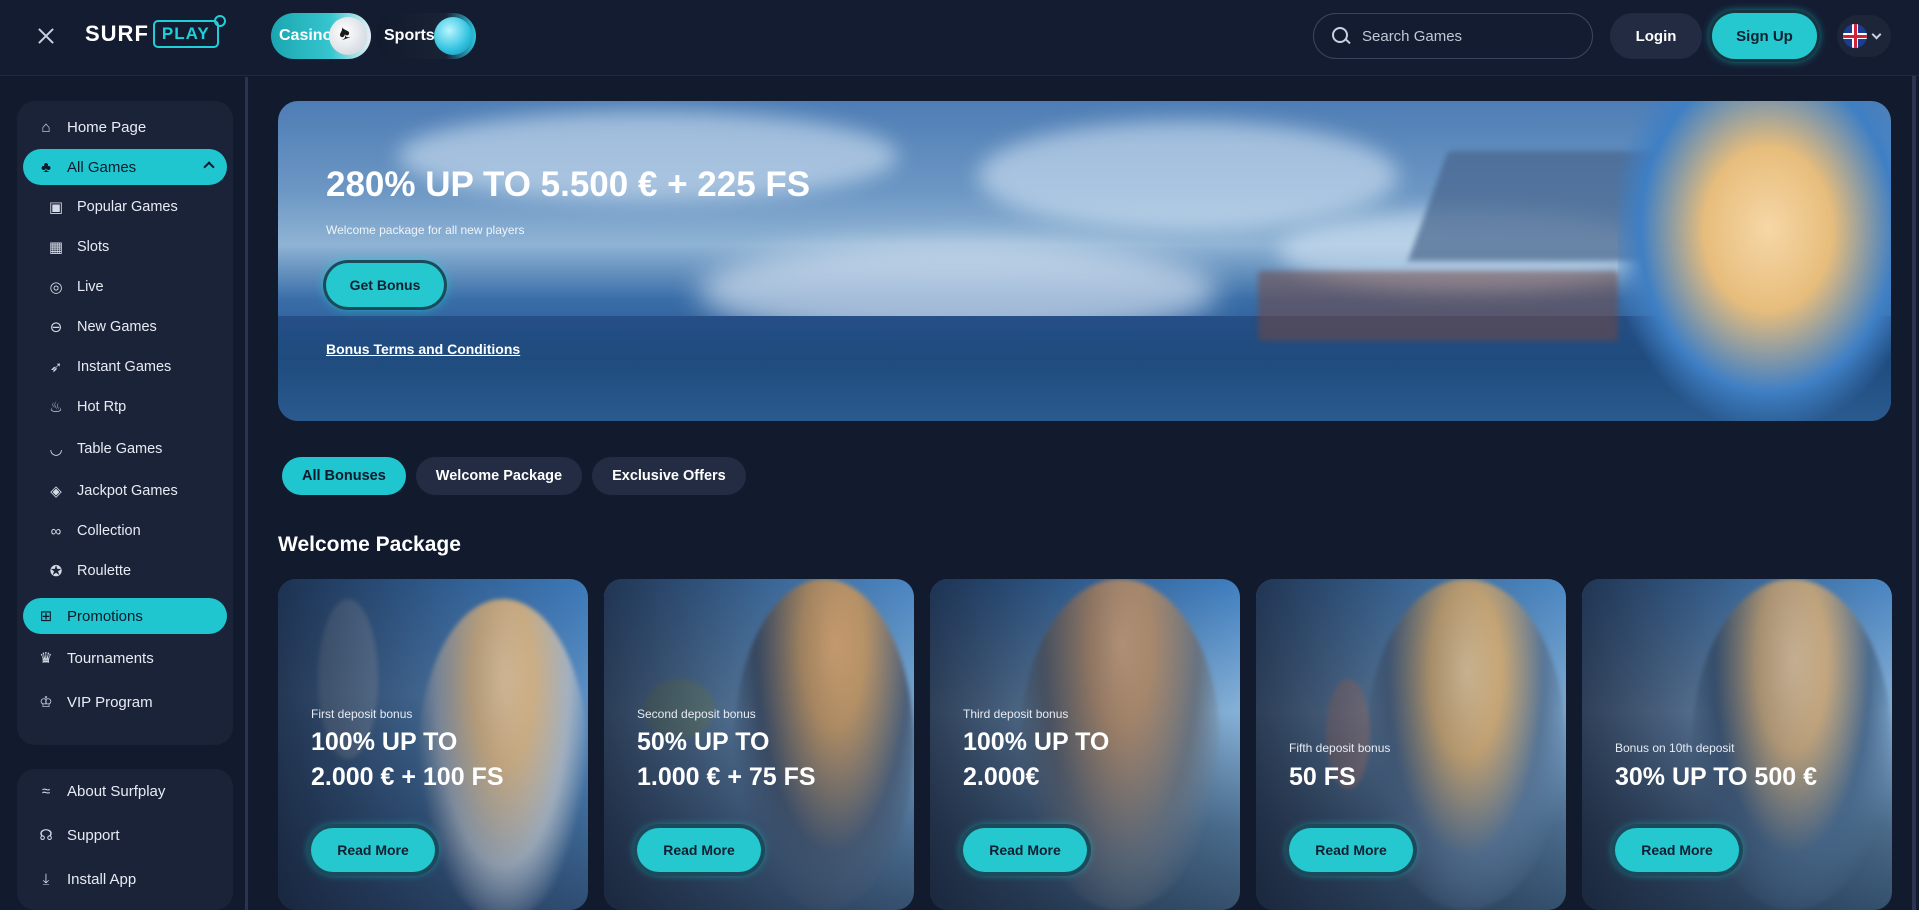 This screenshot has width=1919, height=910. I want to click on bonus-terms-link: Bonus Terms and Conditions, so click(423, 349).